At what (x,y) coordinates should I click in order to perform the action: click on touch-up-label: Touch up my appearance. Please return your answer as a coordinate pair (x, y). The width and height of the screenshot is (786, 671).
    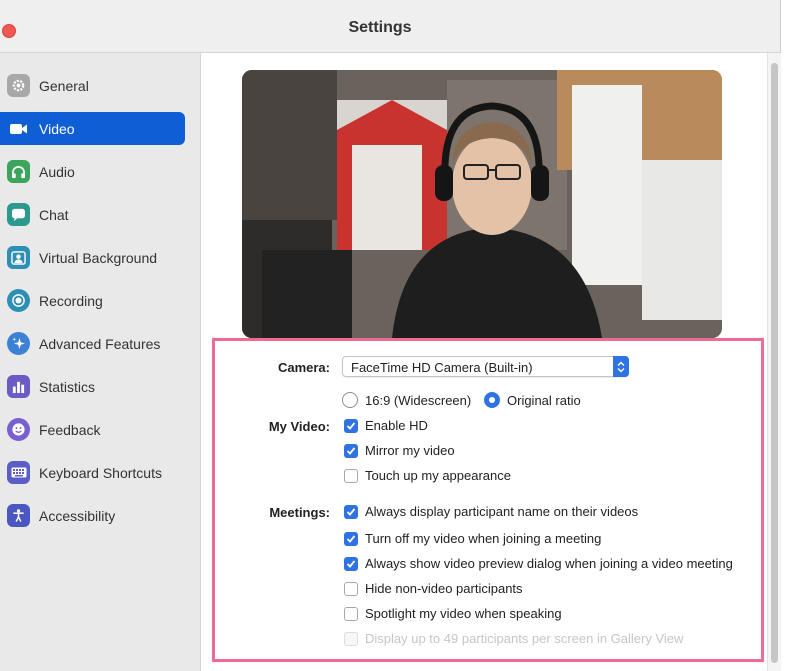
    Looking at the image, I should click on (438, 475).